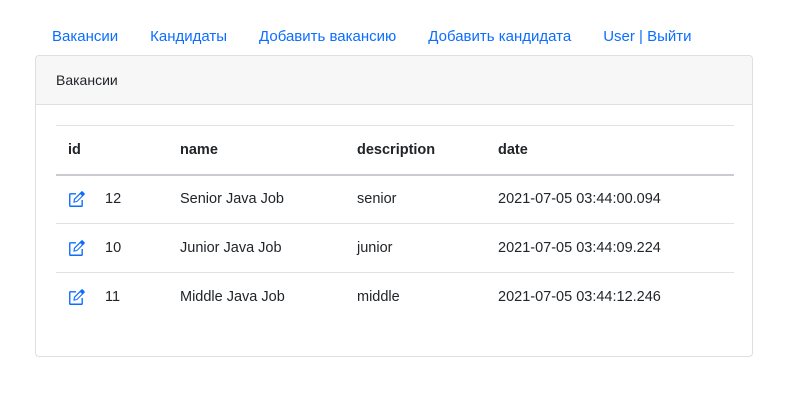  What do you see at coordinates (375, 248) in the screenshot?
I see `cell-description: junior` at bounding box center [375, 248].